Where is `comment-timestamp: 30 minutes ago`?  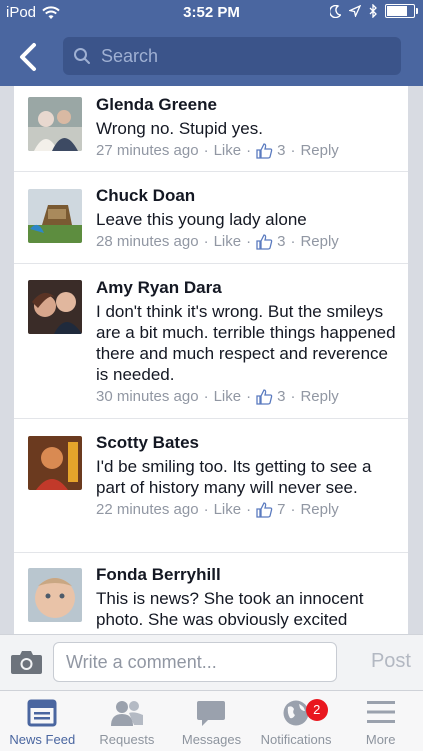 comment-timestamp: 30 minutes ago is located at coordinates (147, 396).